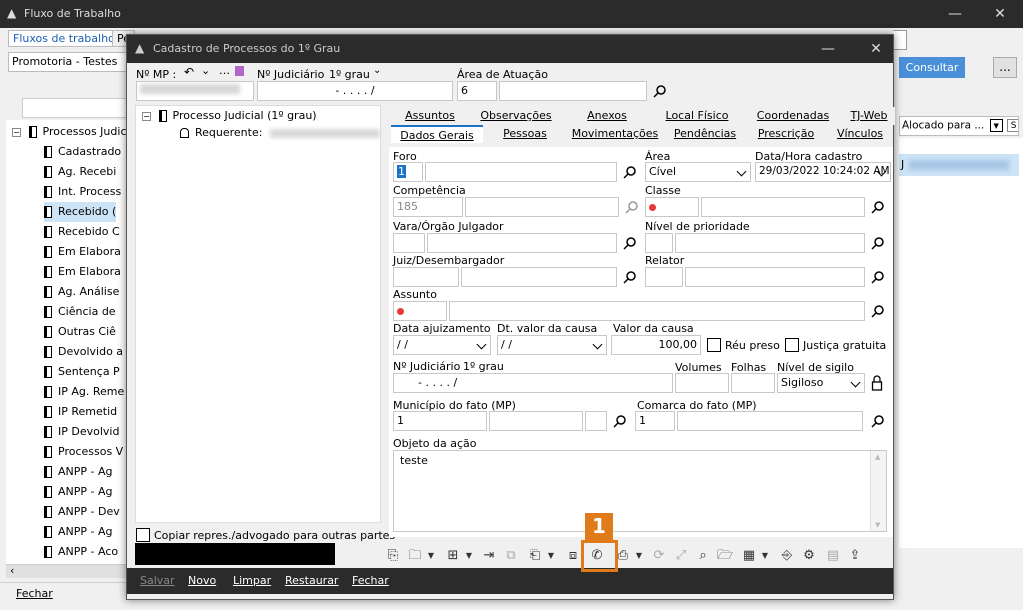 This screenshot has width=1023, height=610. What do you see at coordinates (409, 243) in the screenshot?
I see `vara-code-field` at bounding box center [409, 243].